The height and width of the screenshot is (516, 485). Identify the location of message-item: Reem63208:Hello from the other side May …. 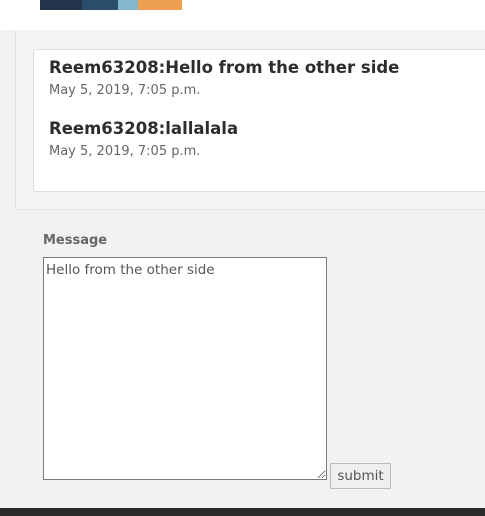
(224, 78).